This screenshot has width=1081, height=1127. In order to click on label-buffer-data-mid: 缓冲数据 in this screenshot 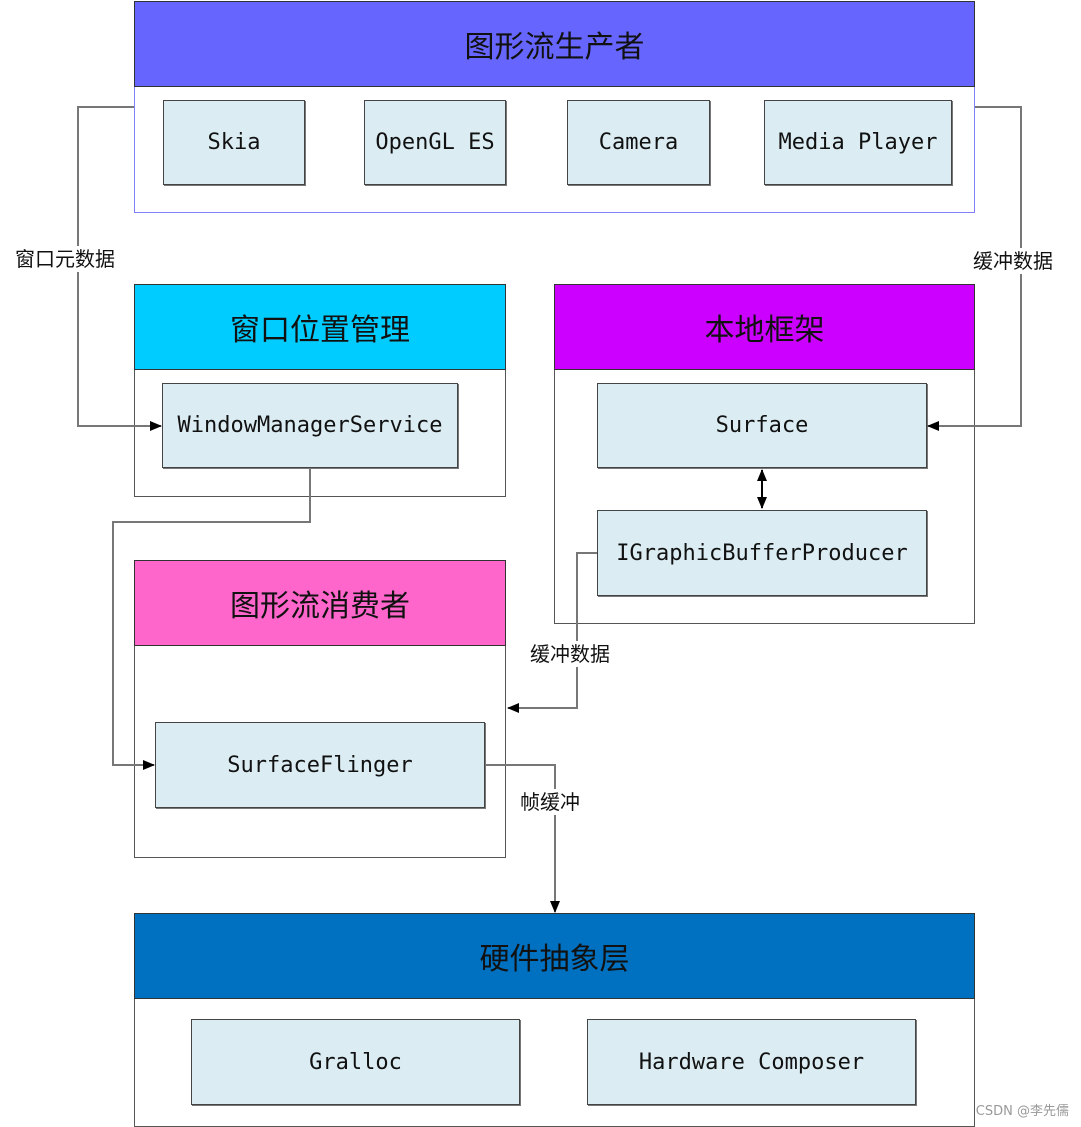, I will do `click(570, 654)`.